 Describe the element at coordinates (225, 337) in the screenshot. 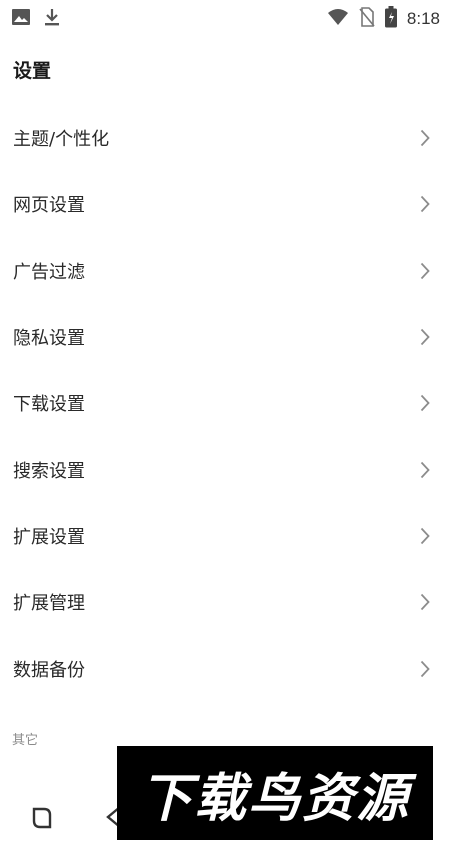

I see `menu-item-privacy: 隐私设置` at that location.